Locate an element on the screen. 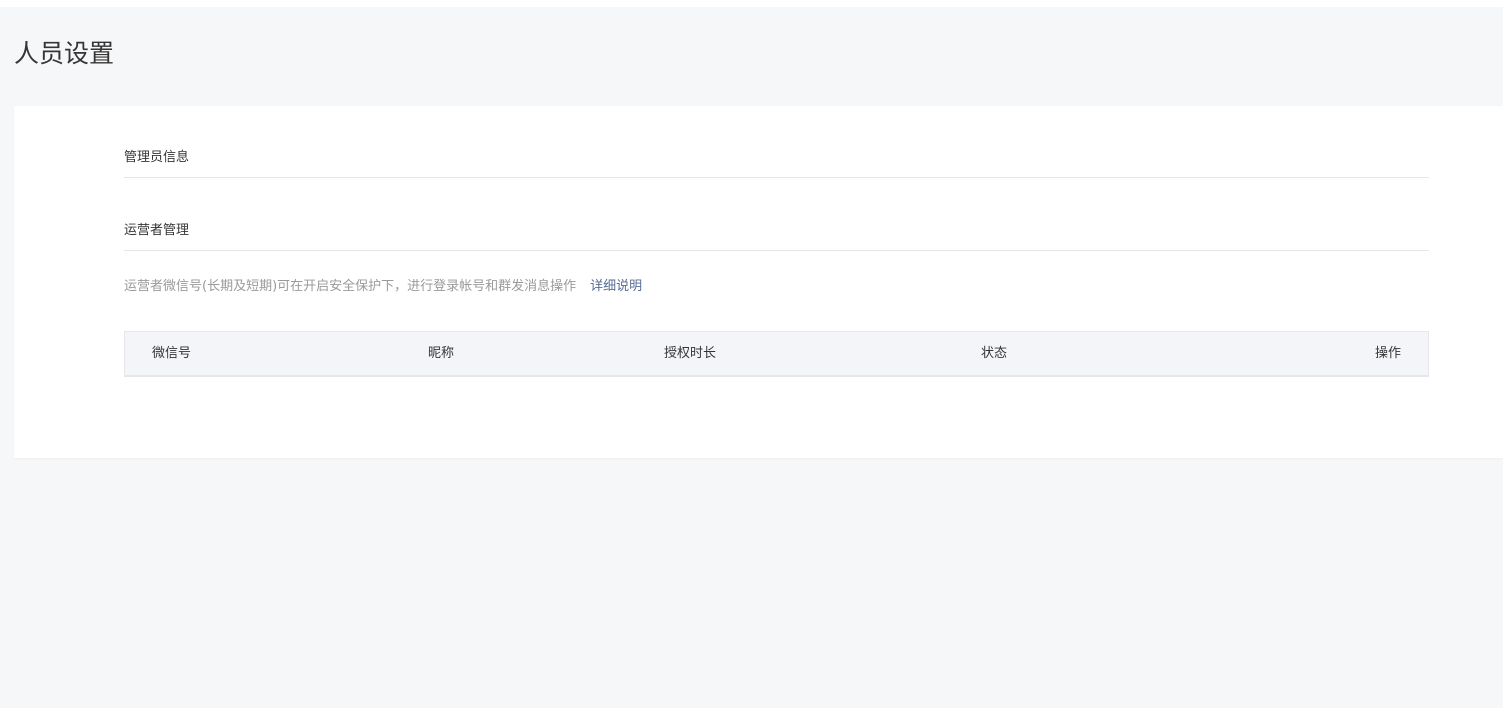 The image size is (1503, 708). column-header-actions: 操作 is located at coordinates (1387, 353).